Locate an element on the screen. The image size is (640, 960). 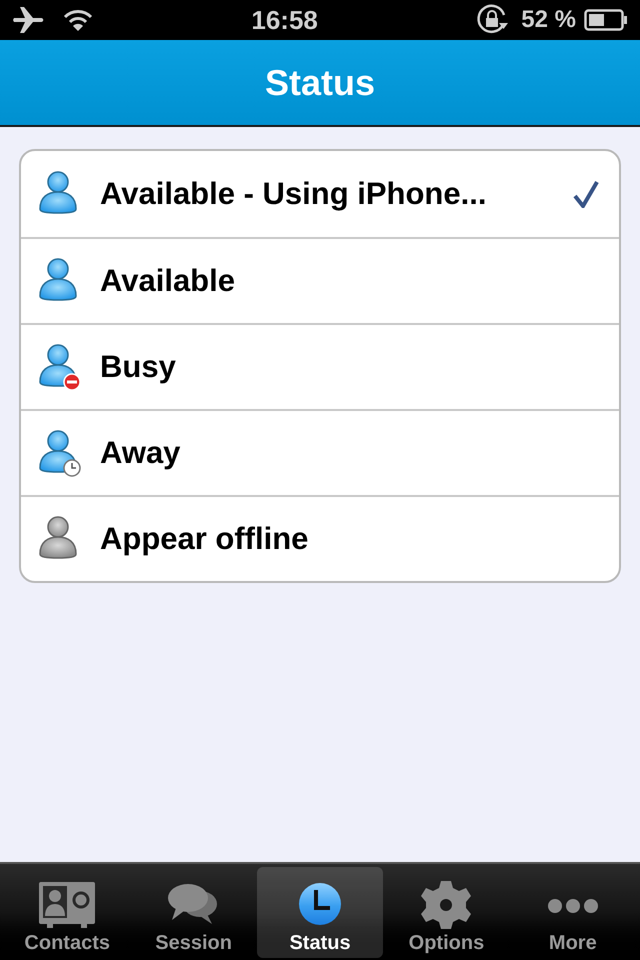
status-label: Away is located at coordinates (141, 453).